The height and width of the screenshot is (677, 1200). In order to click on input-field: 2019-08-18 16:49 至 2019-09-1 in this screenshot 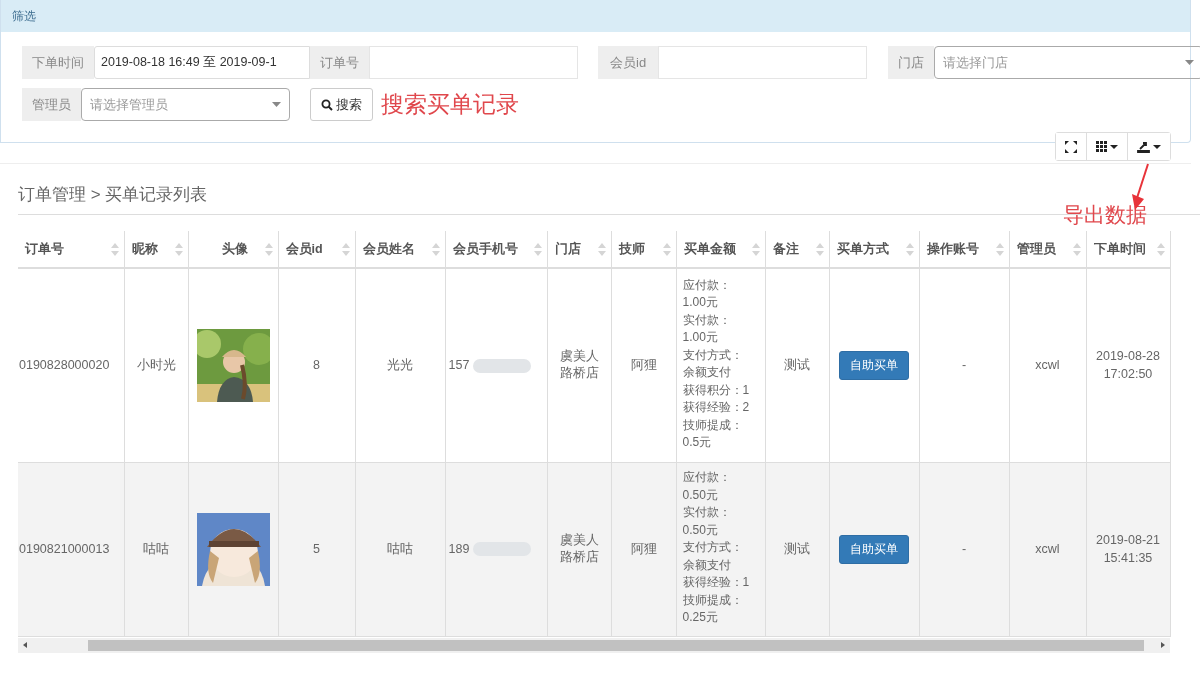, I will do `click(202, 62)`.